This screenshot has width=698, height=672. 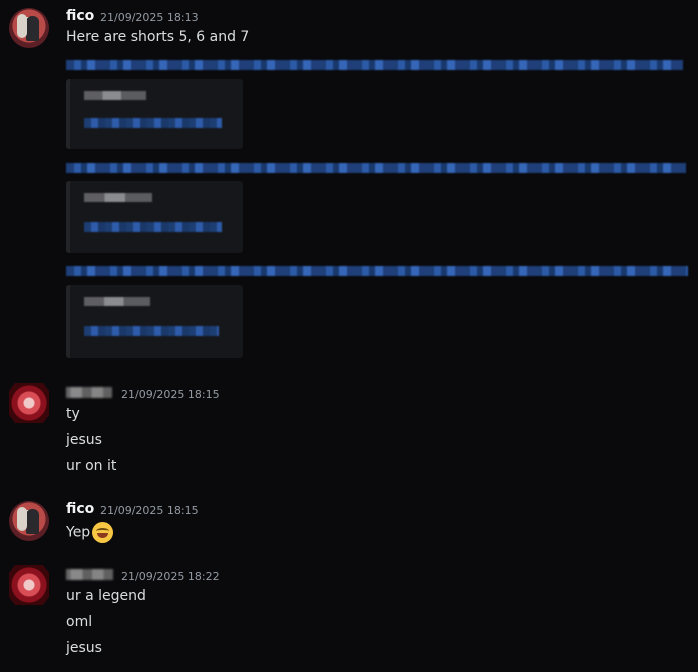 What do you see at coordinates (79, 622) in the screenshot?
I see `message-text: oml` at bounding box center [79, 622].